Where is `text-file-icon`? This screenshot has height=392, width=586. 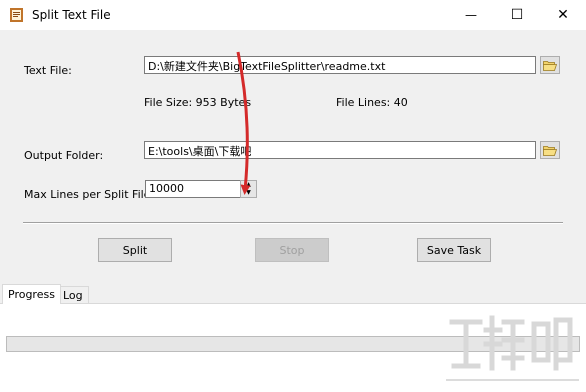
text-file-icon is located at coordinates (17, 15).